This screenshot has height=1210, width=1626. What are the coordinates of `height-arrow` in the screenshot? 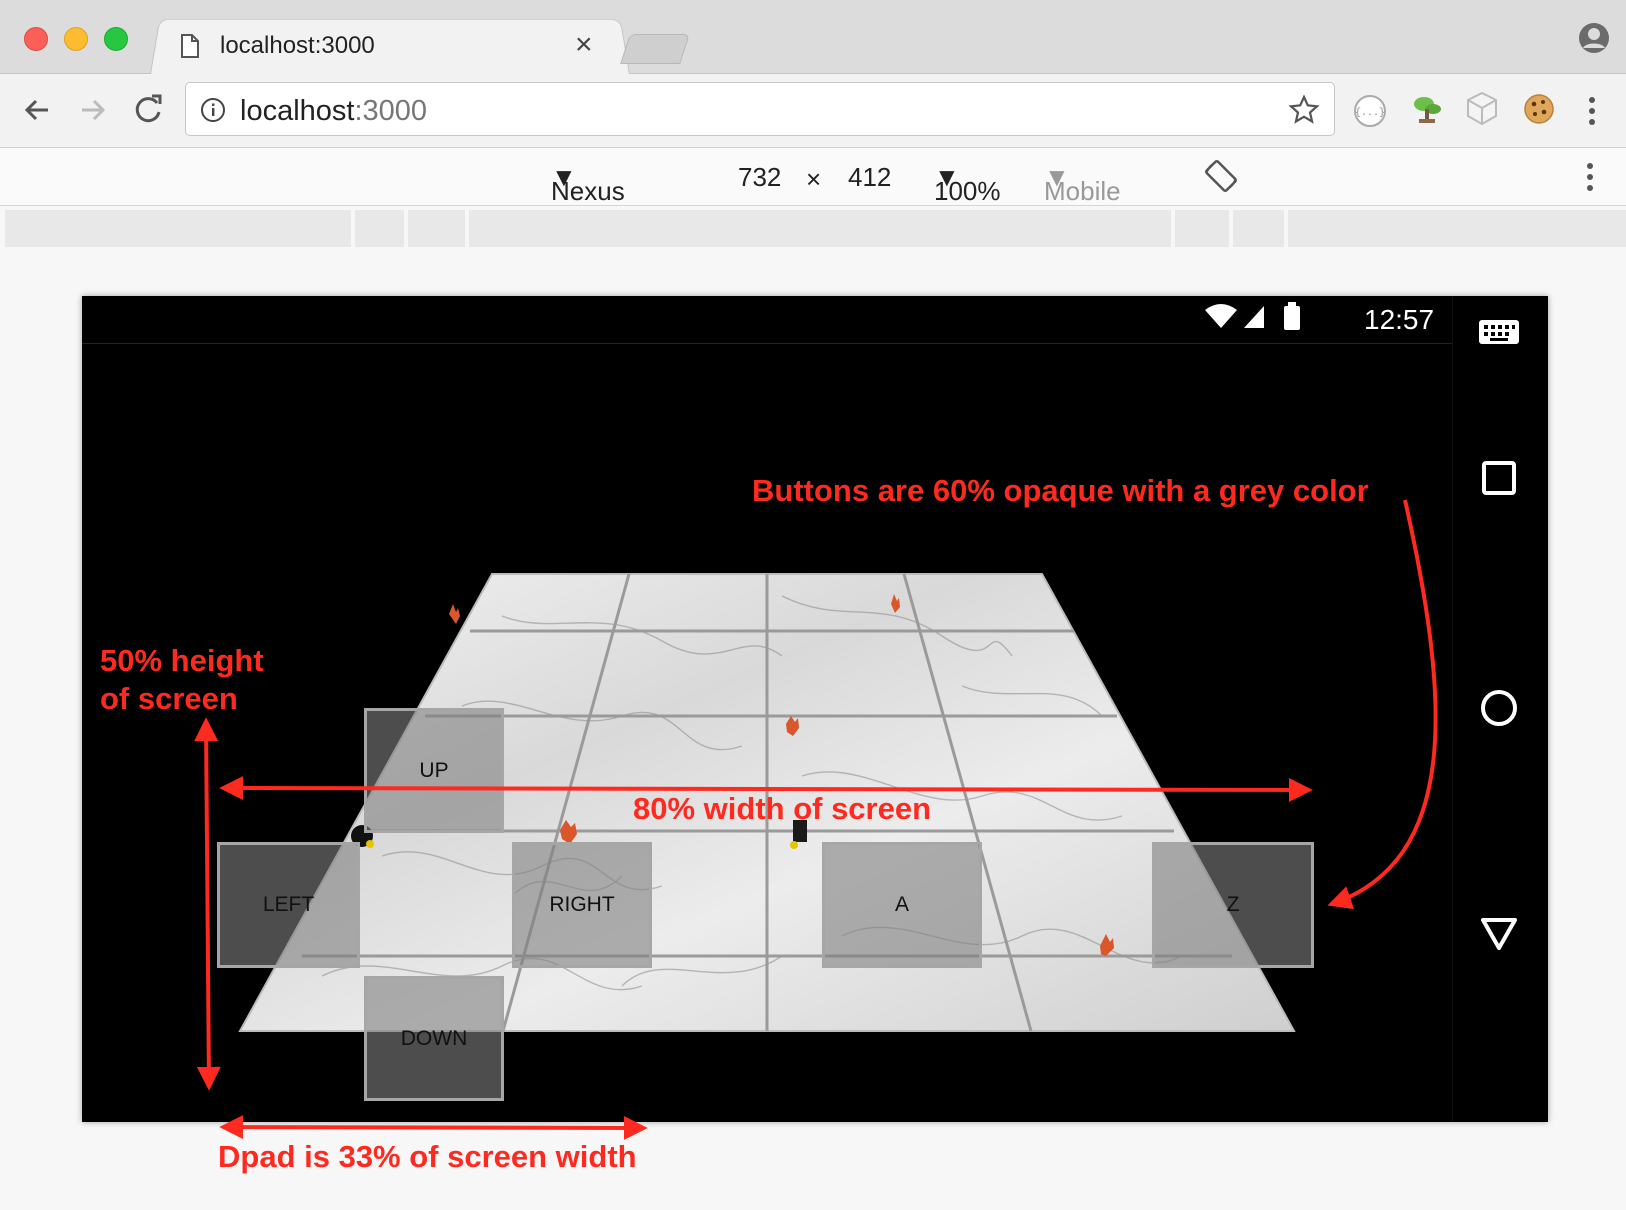 It's located at (207, 904).